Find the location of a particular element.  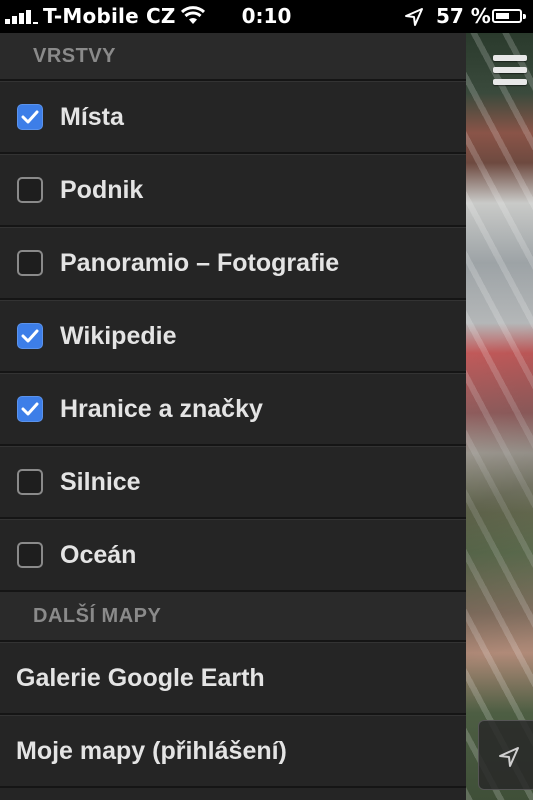

more-maps-item: Galerie Google Earth is located at coordinates (233, 678).